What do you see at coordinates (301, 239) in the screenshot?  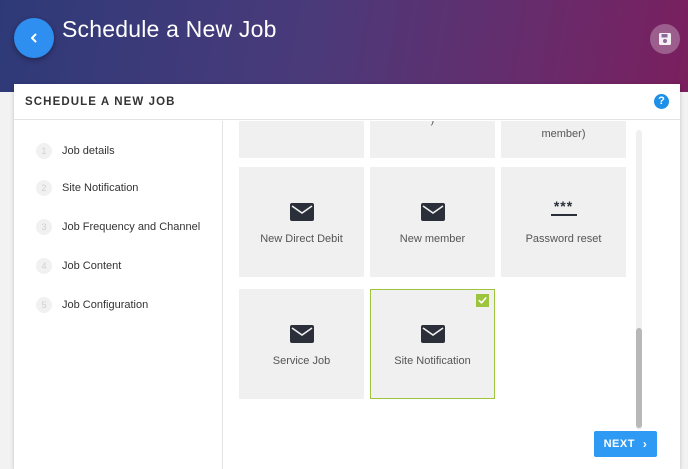 I see `tile-label: New Direct Debit` at bounding box center [301, 239].